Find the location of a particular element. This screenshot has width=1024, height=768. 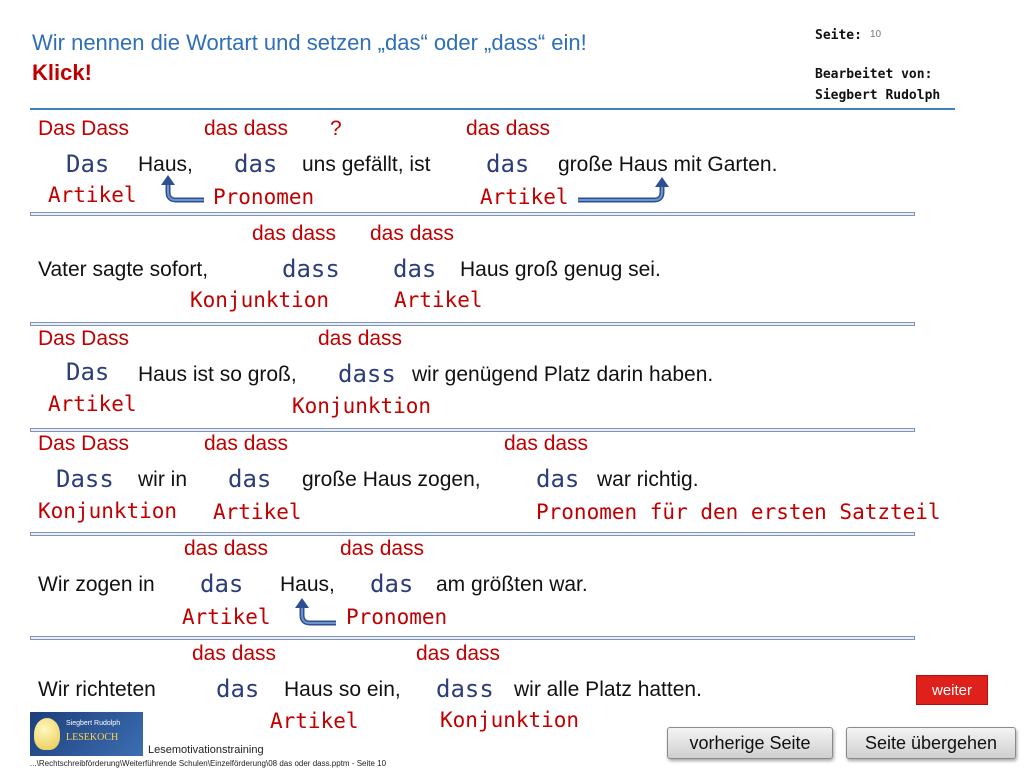

sentence-part: große Haus mit Garten. is located at coordinates (668, 164).